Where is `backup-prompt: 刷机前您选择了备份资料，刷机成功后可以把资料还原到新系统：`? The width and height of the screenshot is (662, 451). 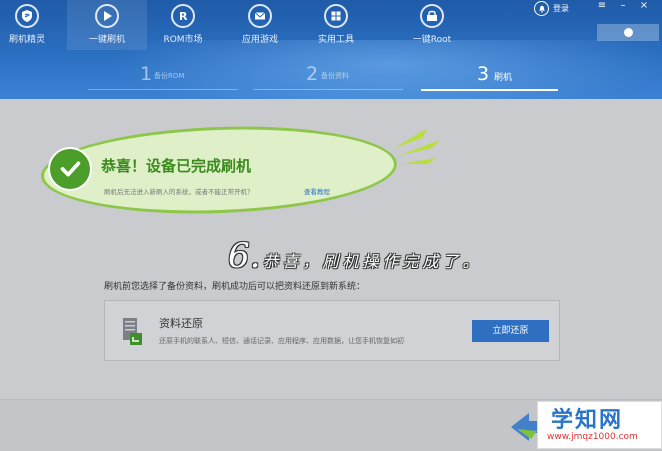
backup-prompt: 刷机前您选择了备份资料，刷机成功后可以把资料还原到新系统： is located at coordinates (235, 287).